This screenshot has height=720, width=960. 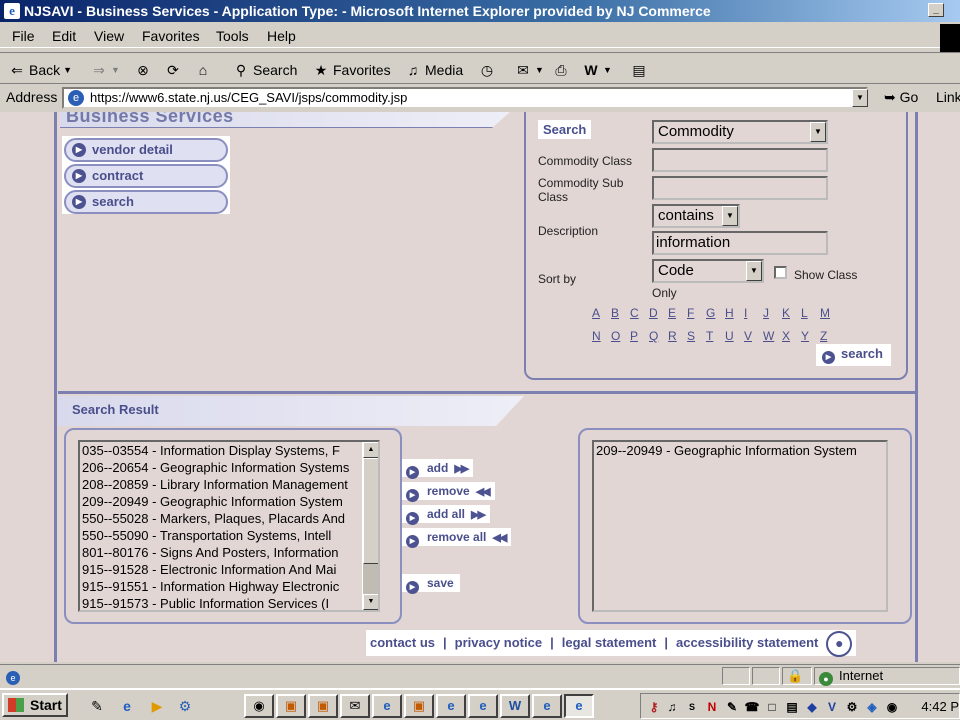 I want to click on menu-view: View, so click(x=109, y=36).